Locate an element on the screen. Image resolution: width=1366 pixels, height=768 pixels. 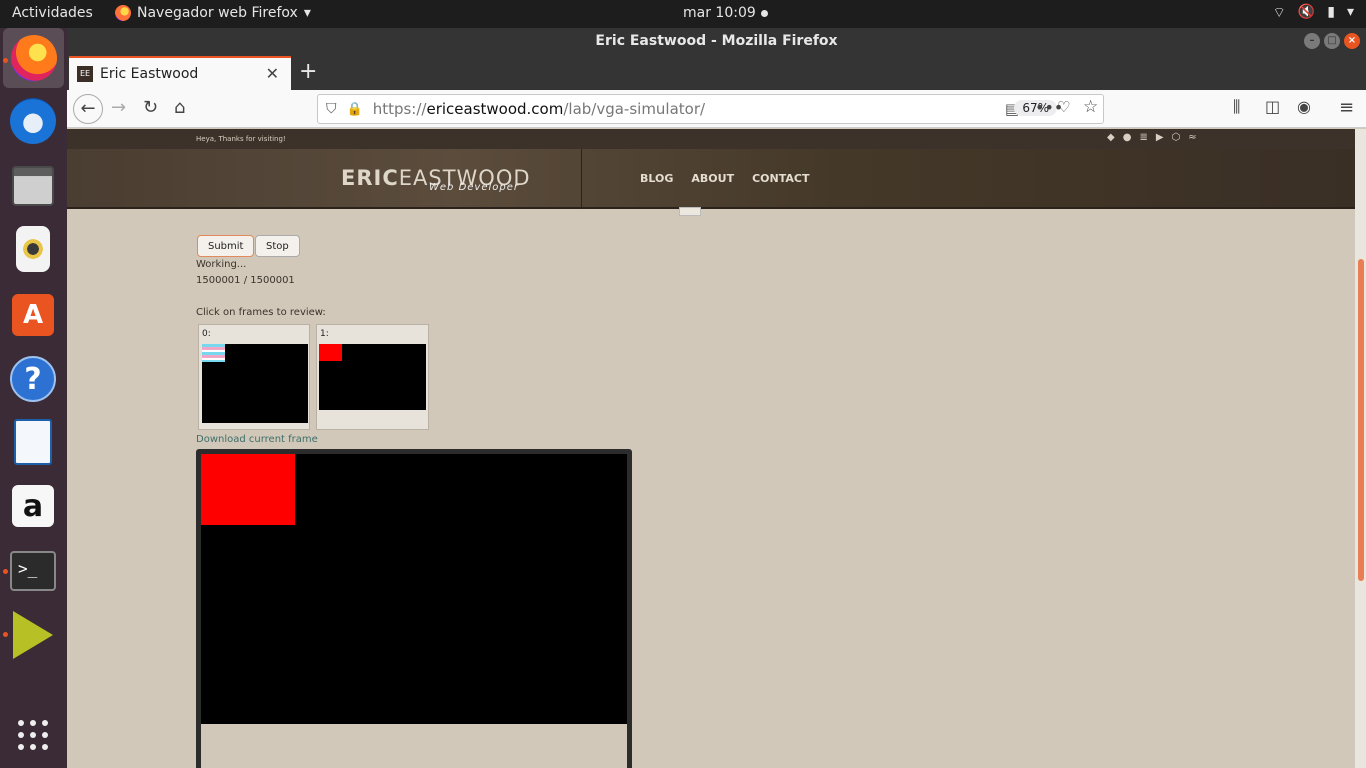
library-icon: ⫼ is located at coordinates (1236, 107).